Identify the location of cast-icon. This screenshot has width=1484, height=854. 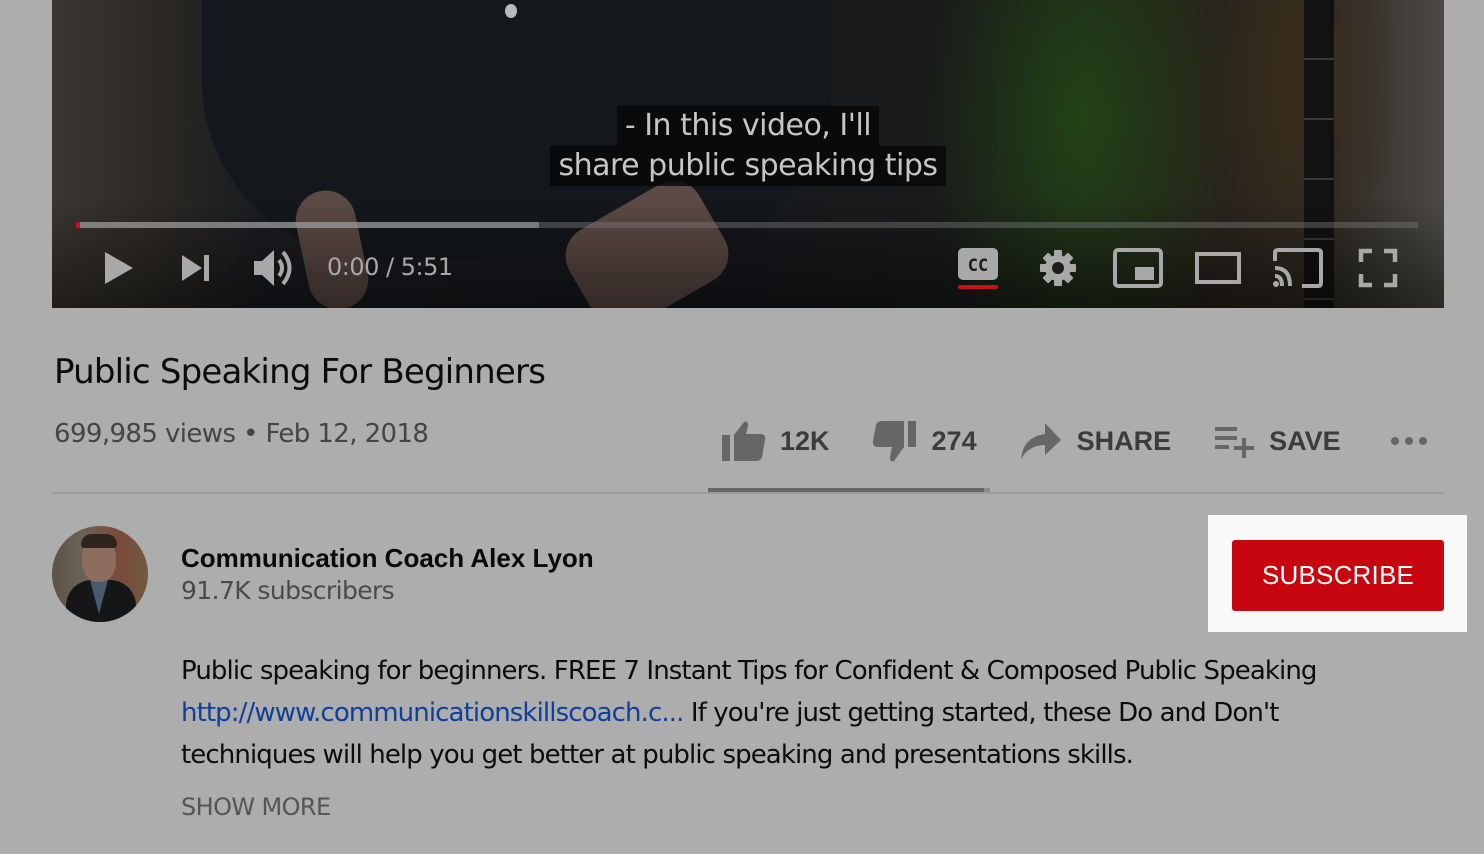
(1298, 268).